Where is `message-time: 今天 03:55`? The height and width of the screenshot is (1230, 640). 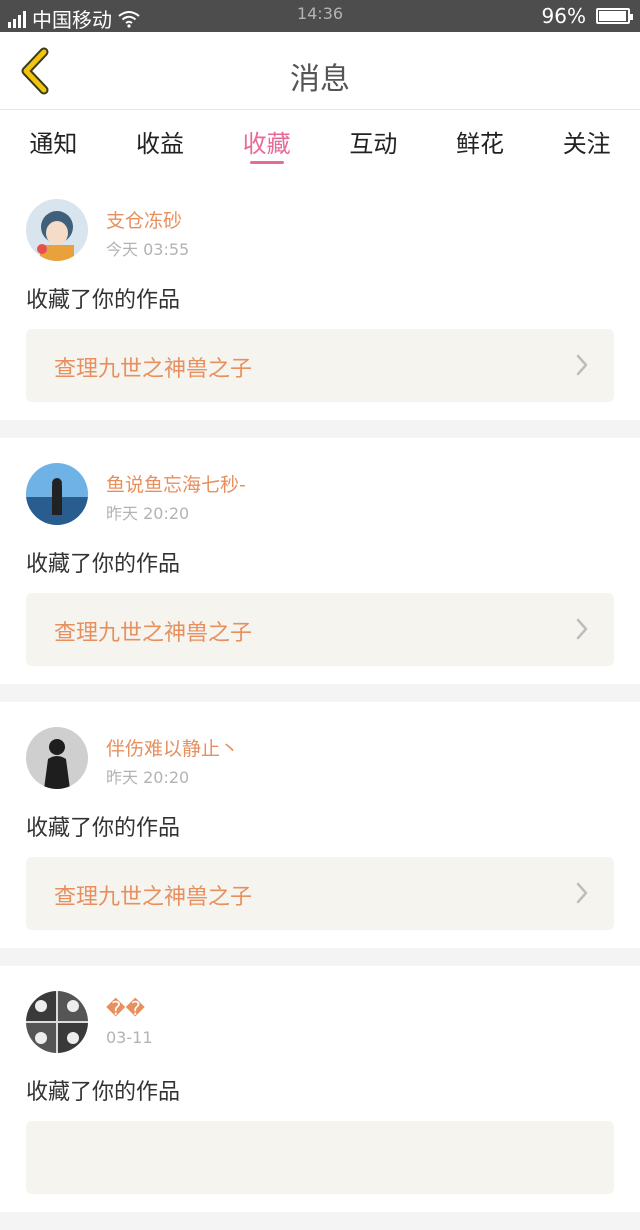
message-time: 今天 03:55 is located at coordinates (148, 249).